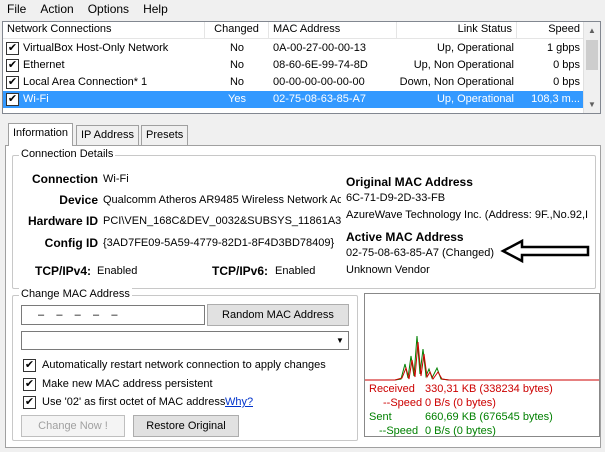 This screenshot has height=452, width=605. What do you see at coordinates (29, 384) in the screenshot?
I see `persistent-checkbox: ✔` at bounding box center [29, 384].